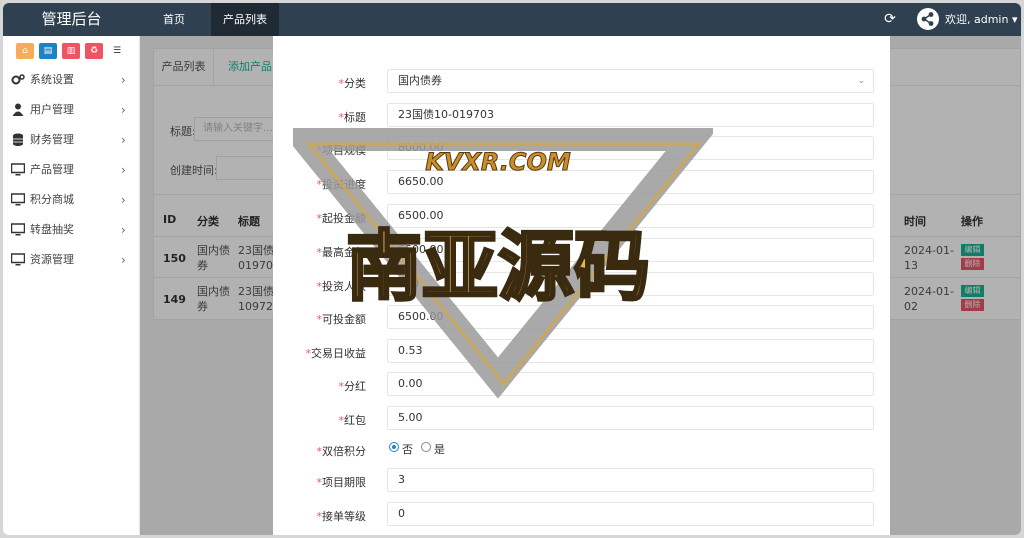 The height and width of the screenshot is (538, 1024). Describe the element at coordinates (341, 184) in the screenshot. I see `field-label-invest-progress: *投资进度` at that location.